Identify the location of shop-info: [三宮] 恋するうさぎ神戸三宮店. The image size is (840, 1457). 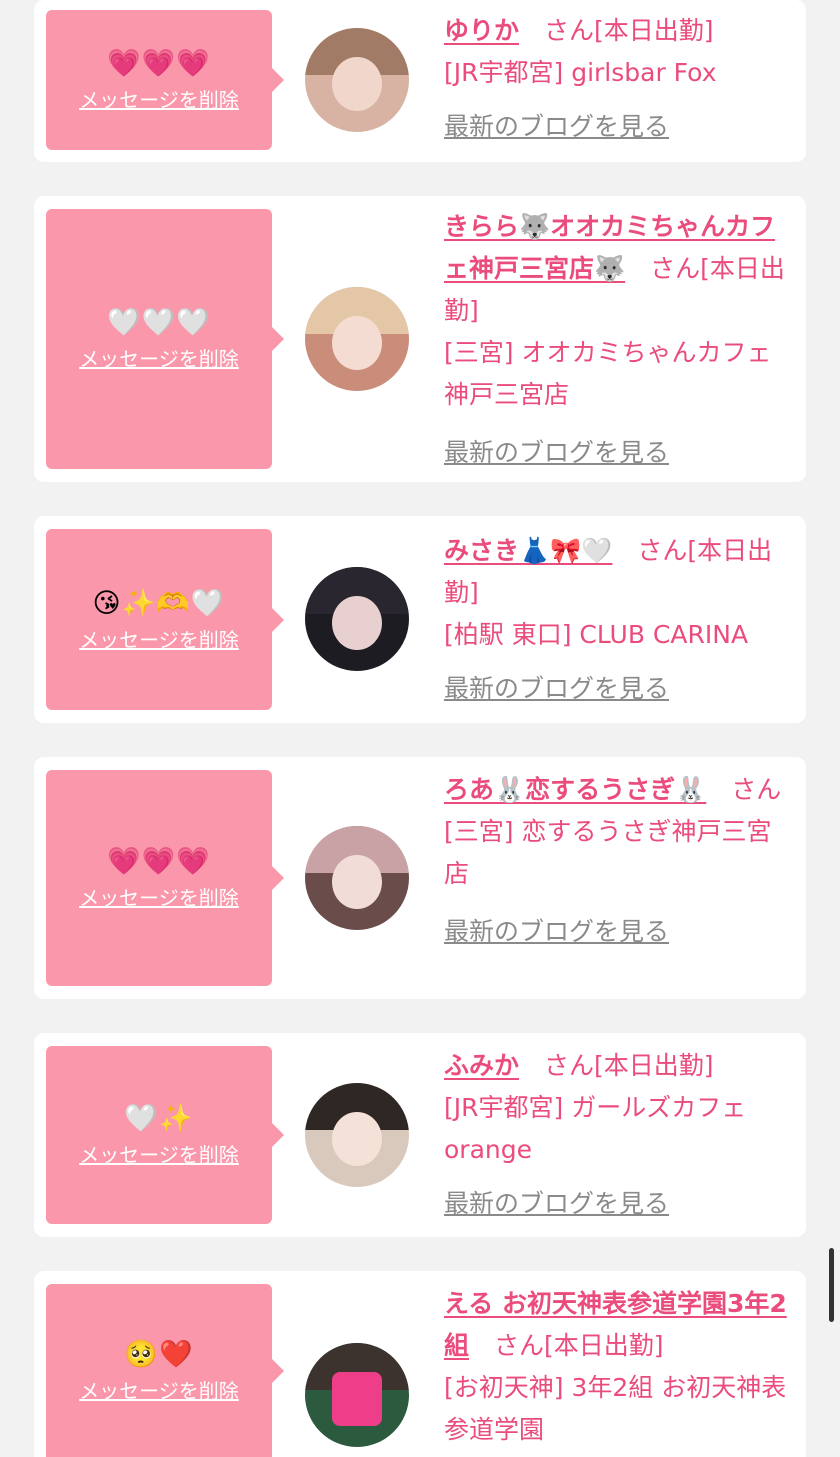
(608, 852).